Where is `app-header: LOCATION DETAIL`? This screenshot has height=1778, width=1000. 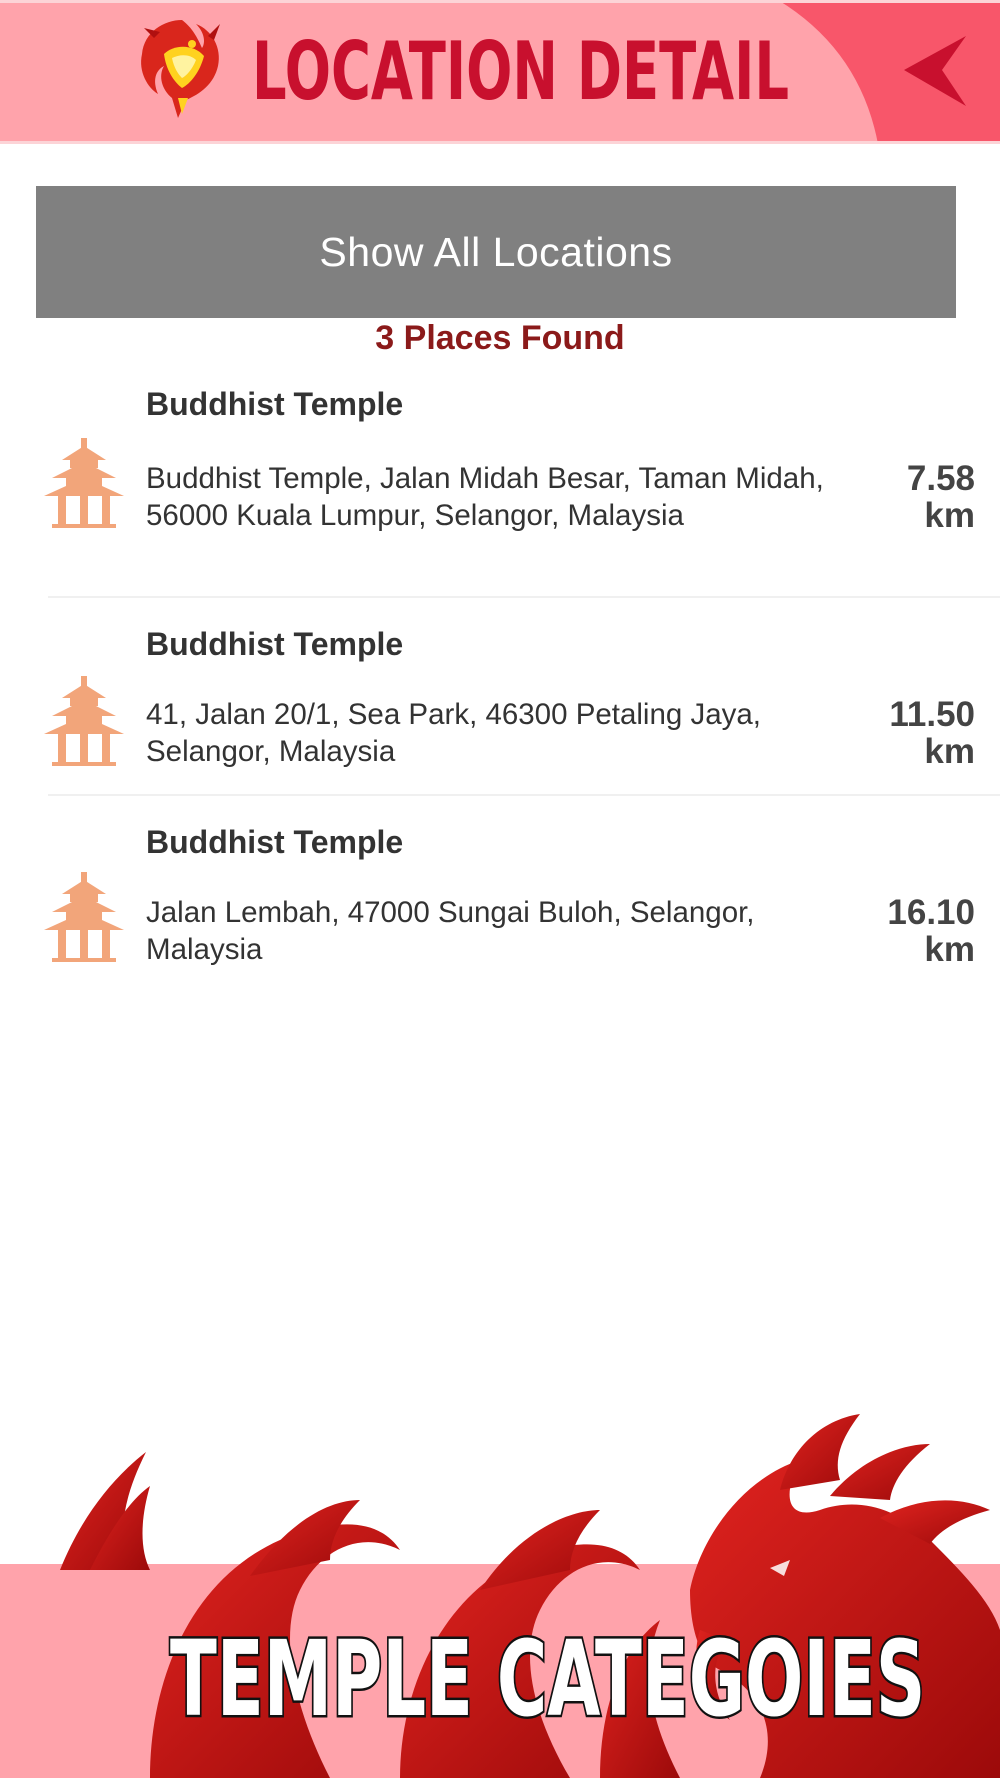 app-header: LOCATION DETAIL is located at coordinates (500, 72).